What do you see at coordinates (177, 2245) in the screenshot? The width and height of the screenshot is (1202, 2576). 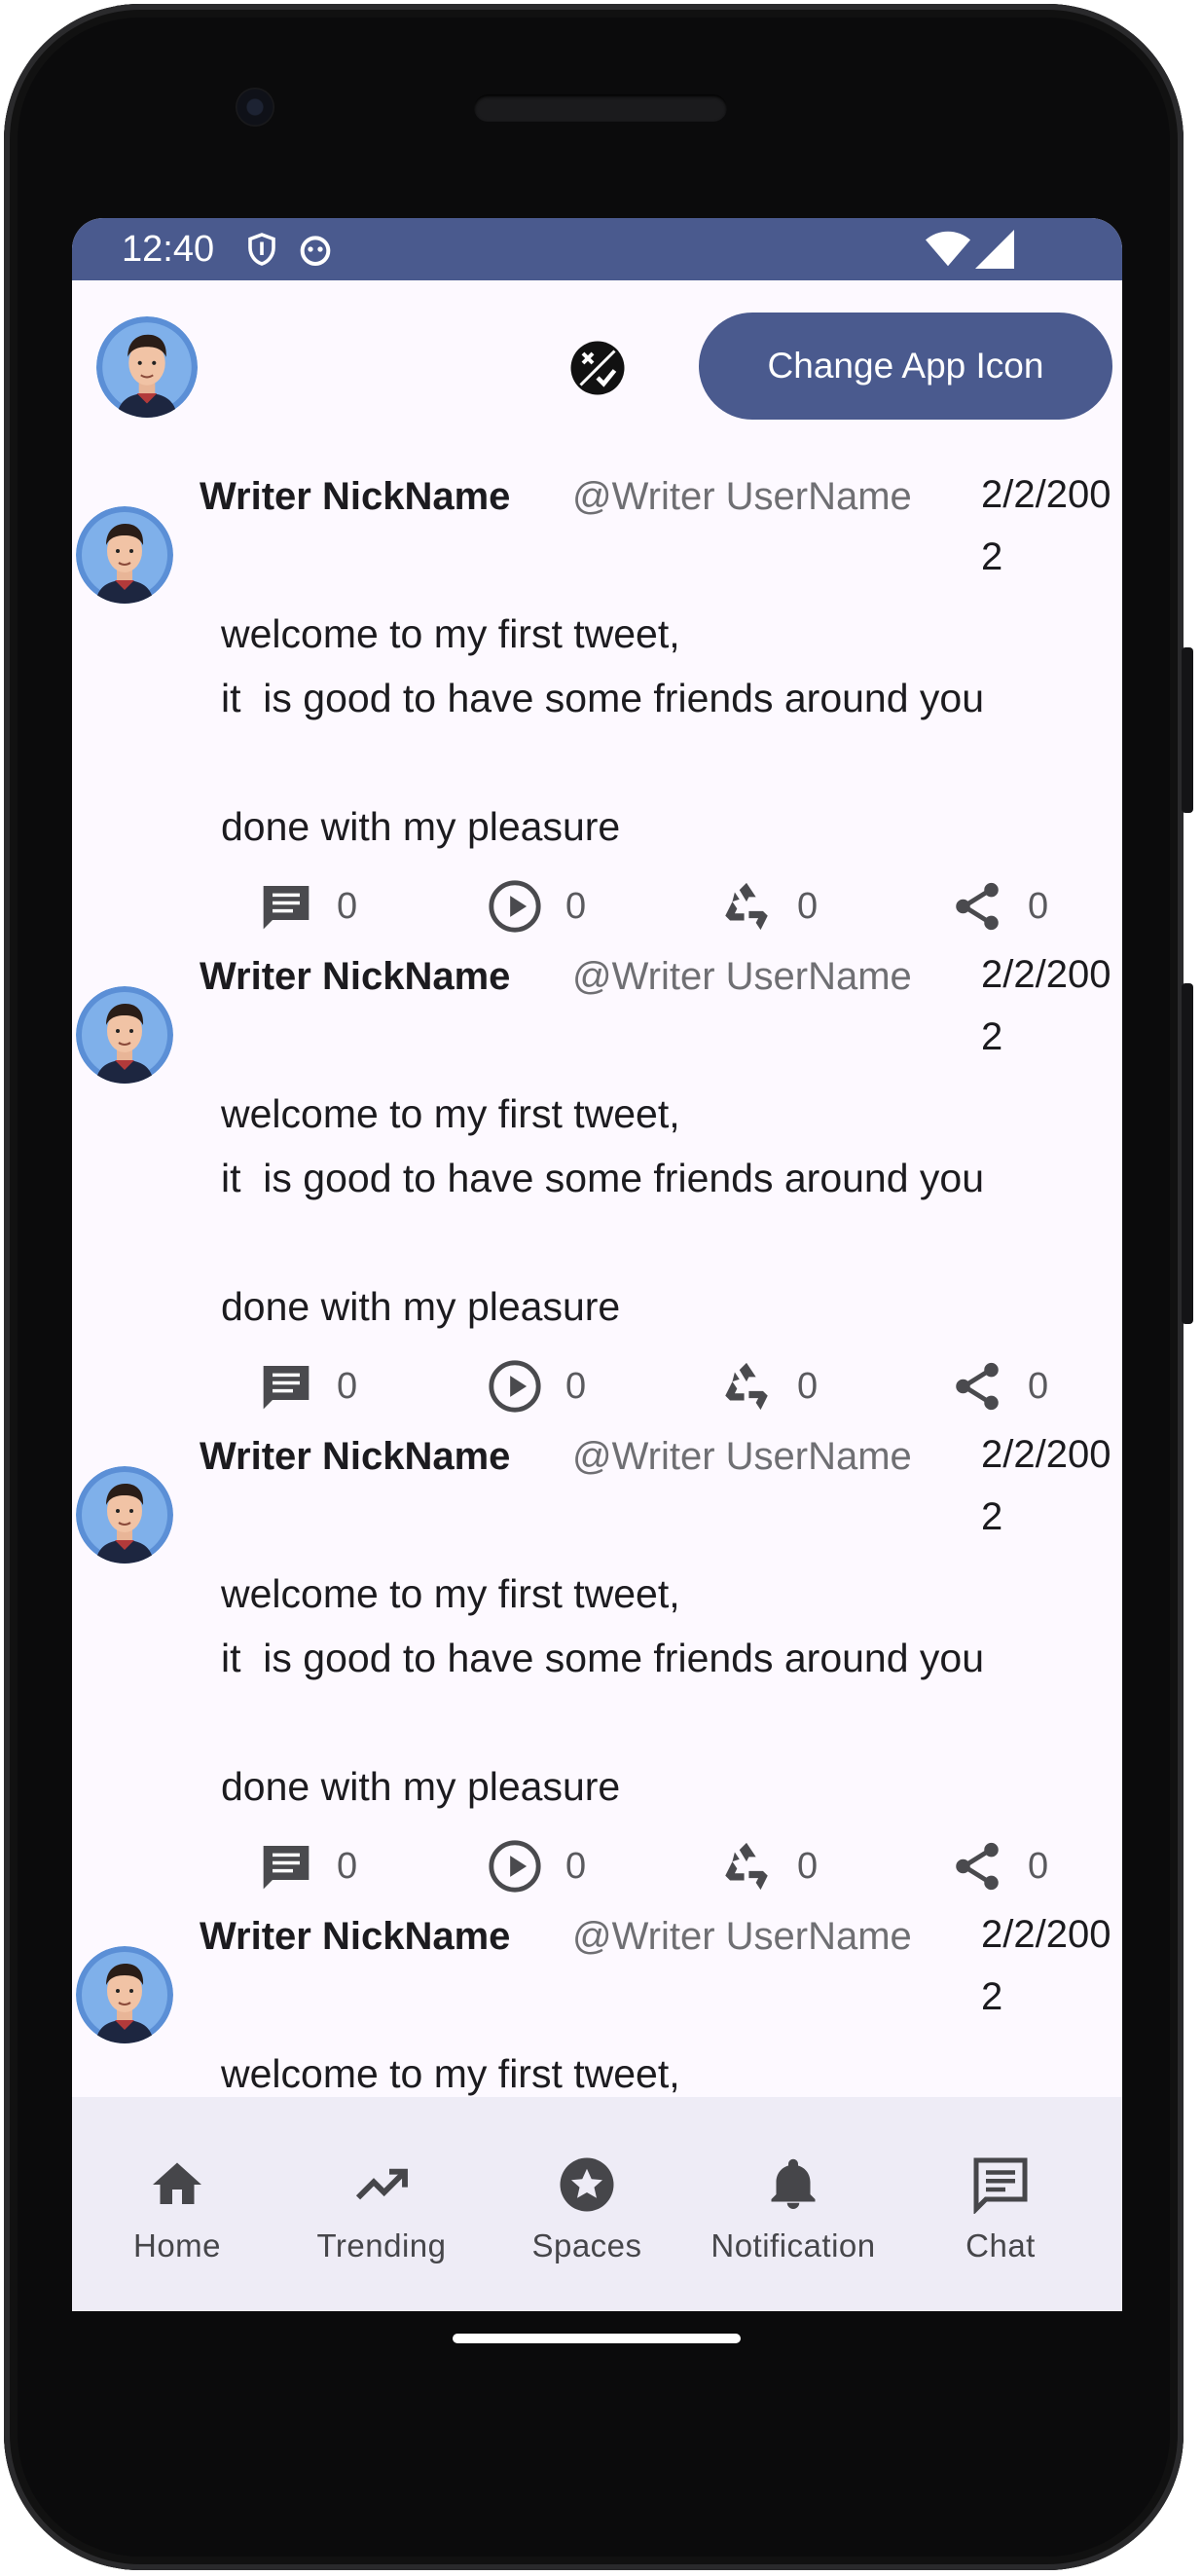 I see `nav-label: Home` at bounding box center [177, 2245].